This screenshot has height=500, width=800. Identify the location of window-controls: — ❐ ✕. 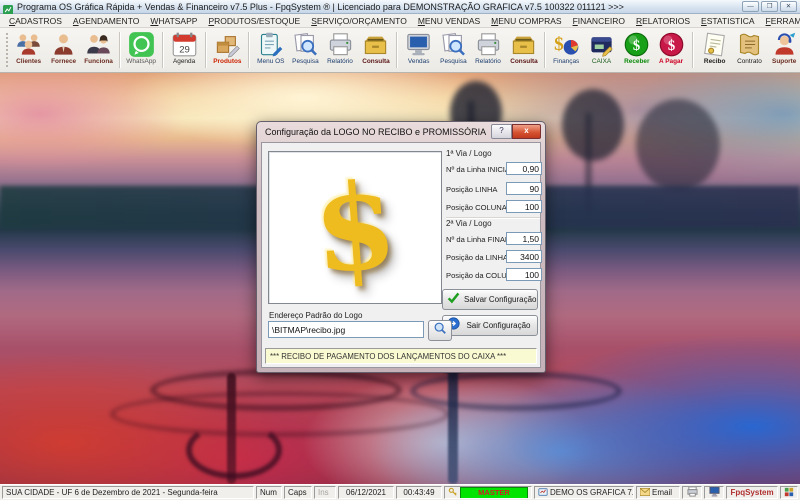
(769, 6).